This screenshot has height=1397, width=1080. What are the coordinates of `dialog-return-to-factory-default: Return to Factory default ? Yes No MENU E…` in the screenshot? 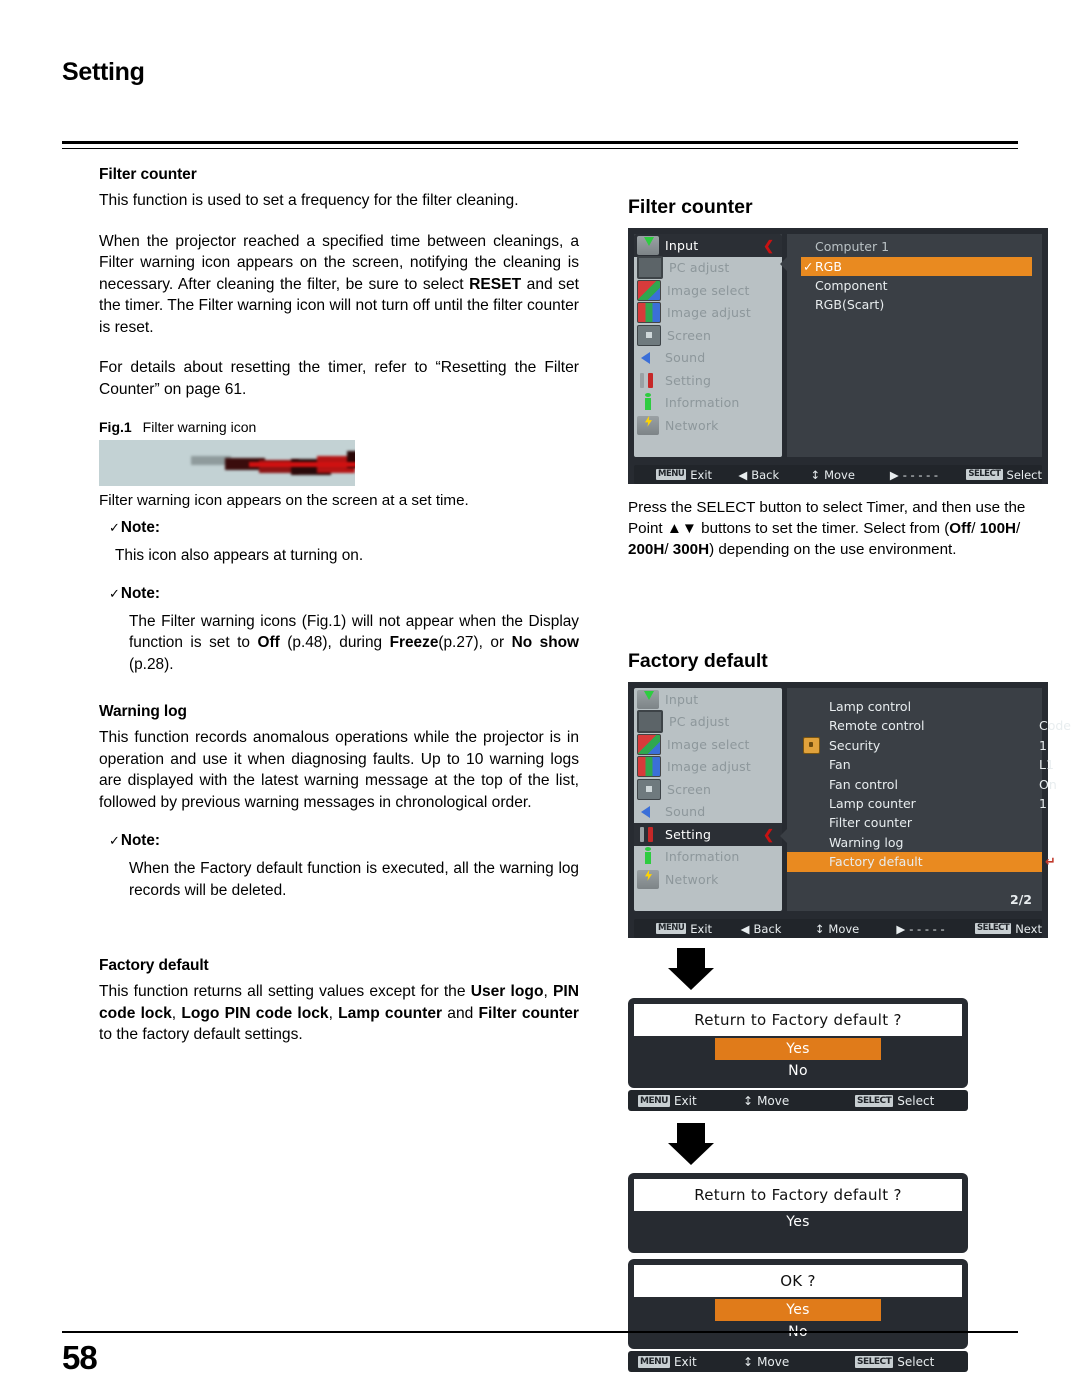 It's located at (838, 1054).